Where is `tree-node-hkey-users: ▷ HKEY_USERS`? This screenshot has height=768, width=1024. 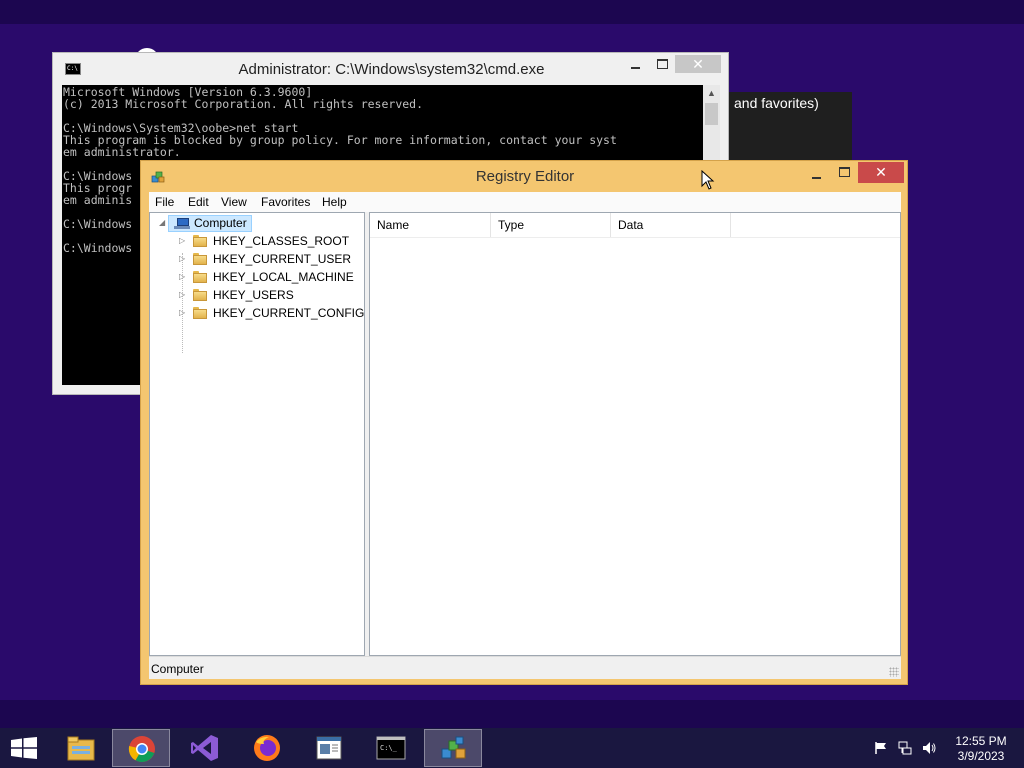 tree-node-hkey-users: ▷ HKEY_USERS is located at coordinates (257, 295).